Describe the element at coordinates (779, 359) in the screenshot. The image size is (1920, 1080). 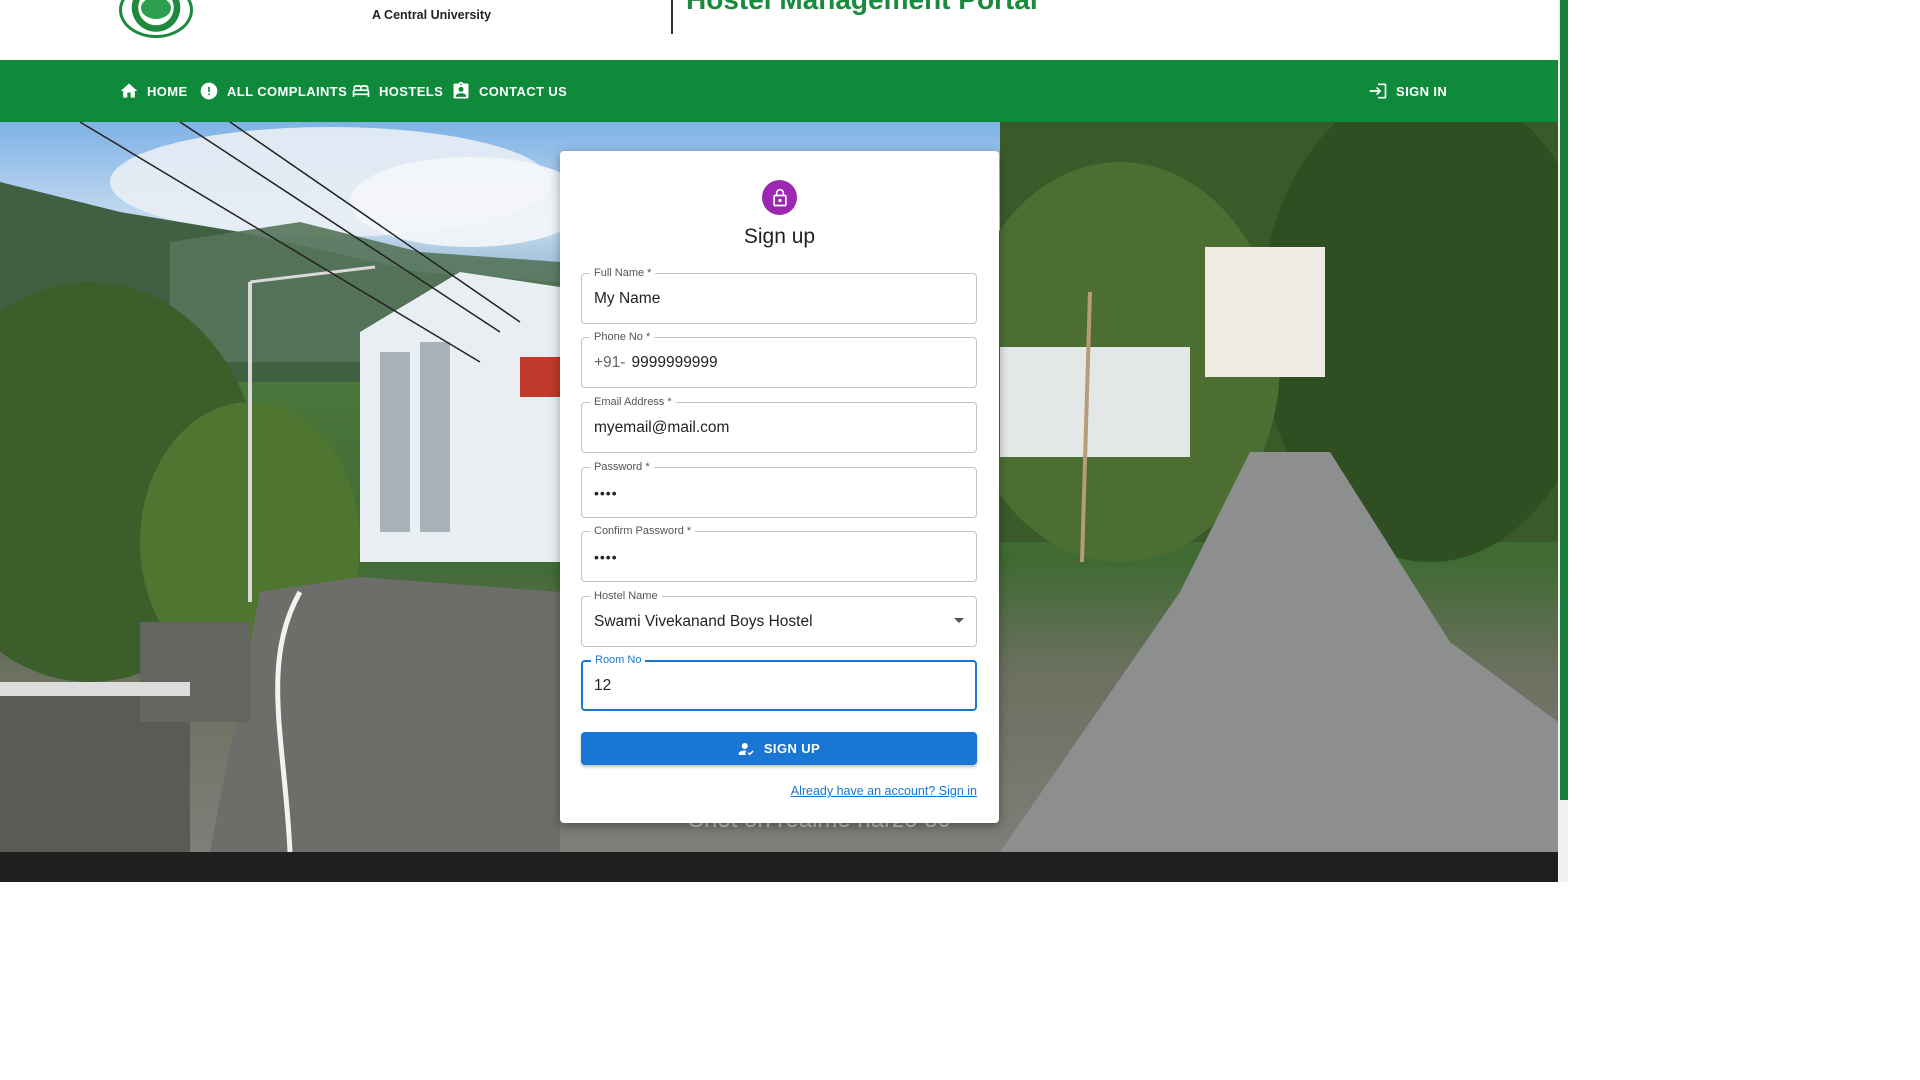
I see `phone-field: Phone No * +91- 9999999999` at that location.